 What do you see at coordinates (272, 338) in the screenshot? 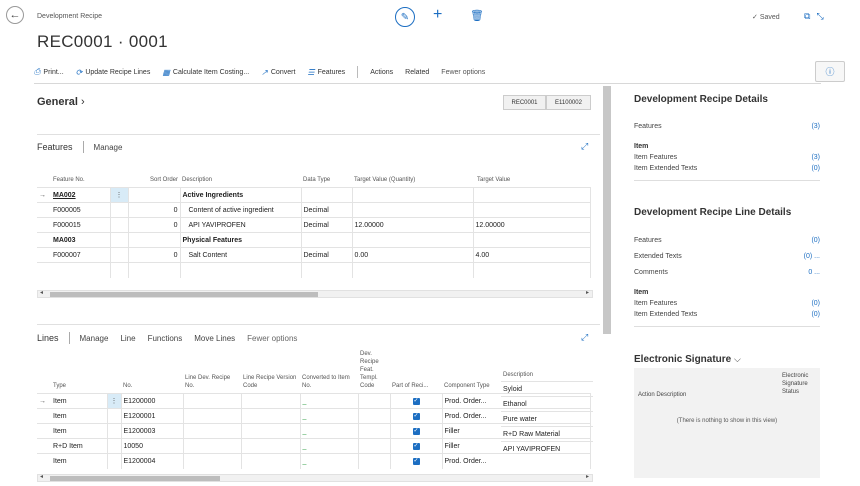
I see `lines-fewer-options: Fewer options` at bounding box center [272, 338].